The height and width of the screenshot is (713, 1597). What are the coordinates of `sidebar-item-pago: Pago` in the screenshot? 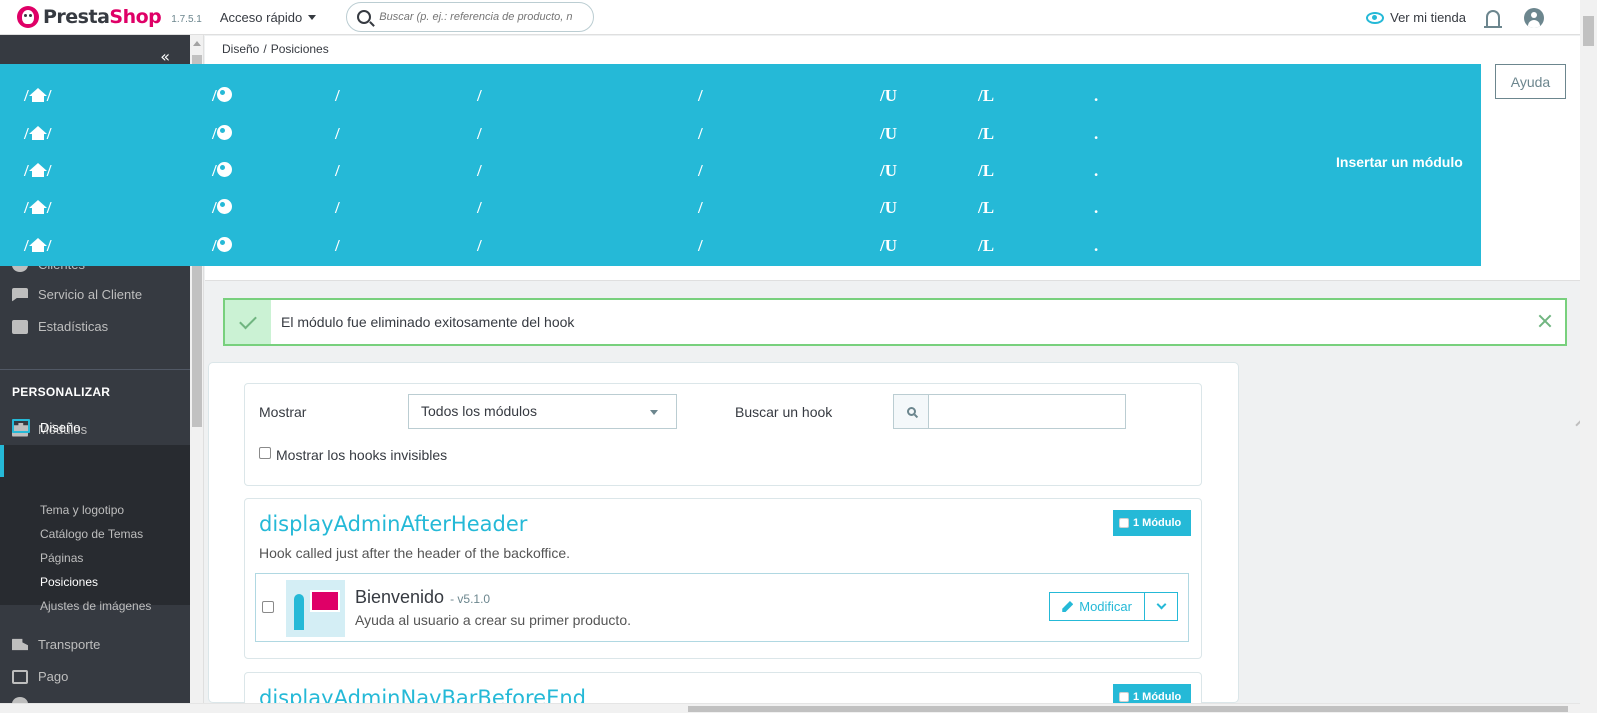 It's located at (40, 676).